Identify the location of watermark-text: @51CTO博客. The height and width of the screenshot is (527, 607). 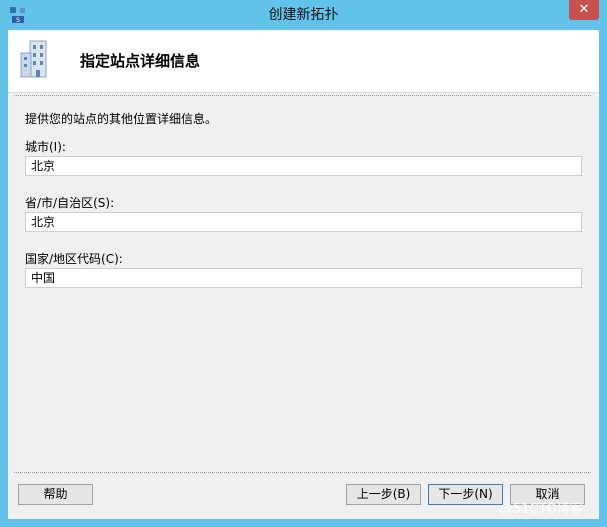
(541, 509).